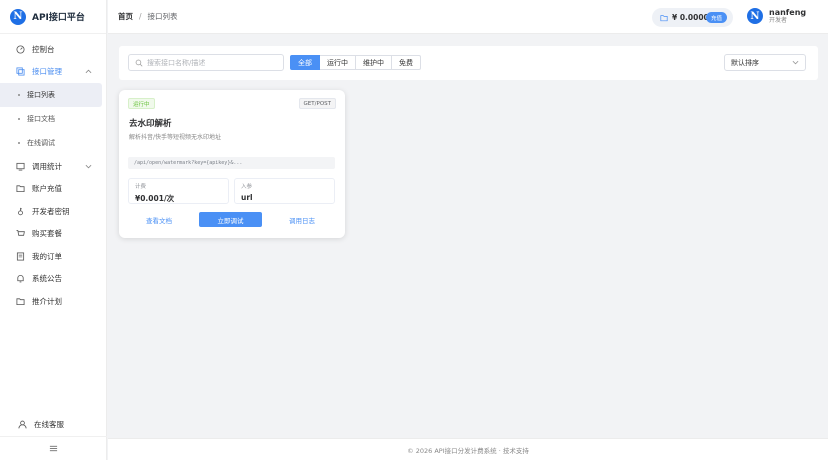 The width and height of the screenshot is (828, 460). I want to click on call-logs-link: 调用日志, so click(302, 220).